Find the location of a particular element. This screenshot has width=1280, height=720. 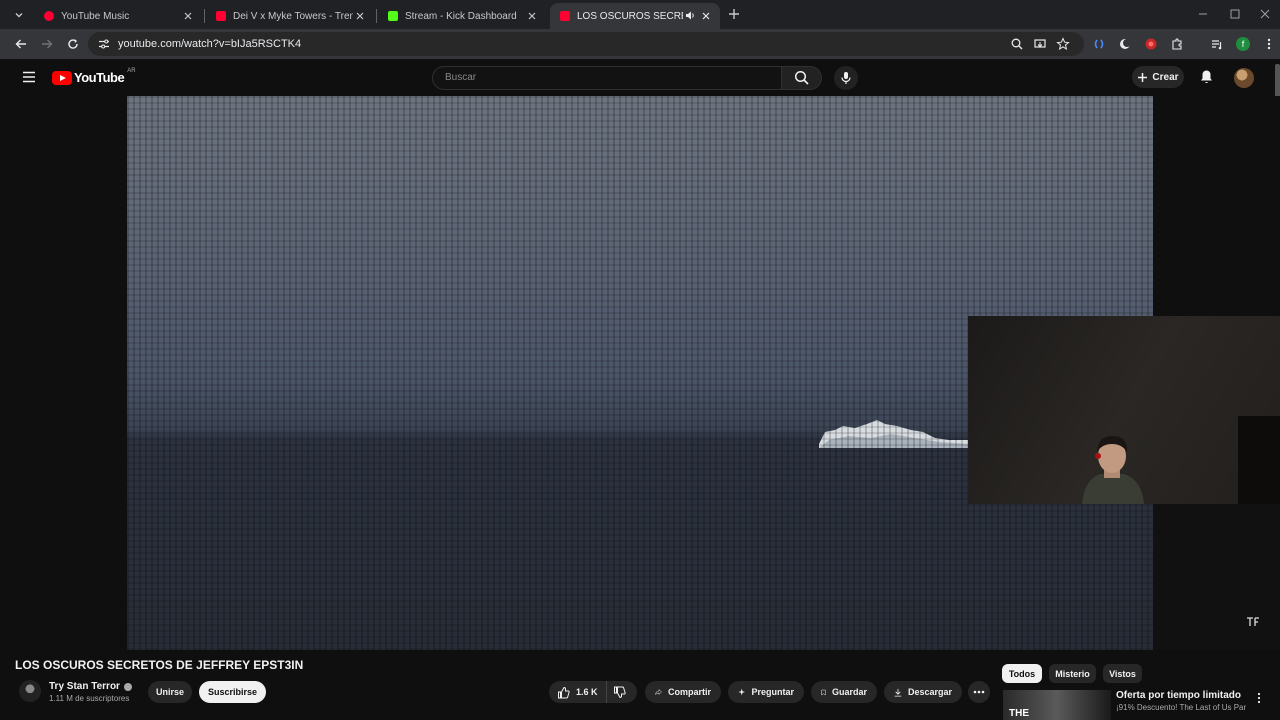

share-button: Compartir is located at coordinates (683, 692).